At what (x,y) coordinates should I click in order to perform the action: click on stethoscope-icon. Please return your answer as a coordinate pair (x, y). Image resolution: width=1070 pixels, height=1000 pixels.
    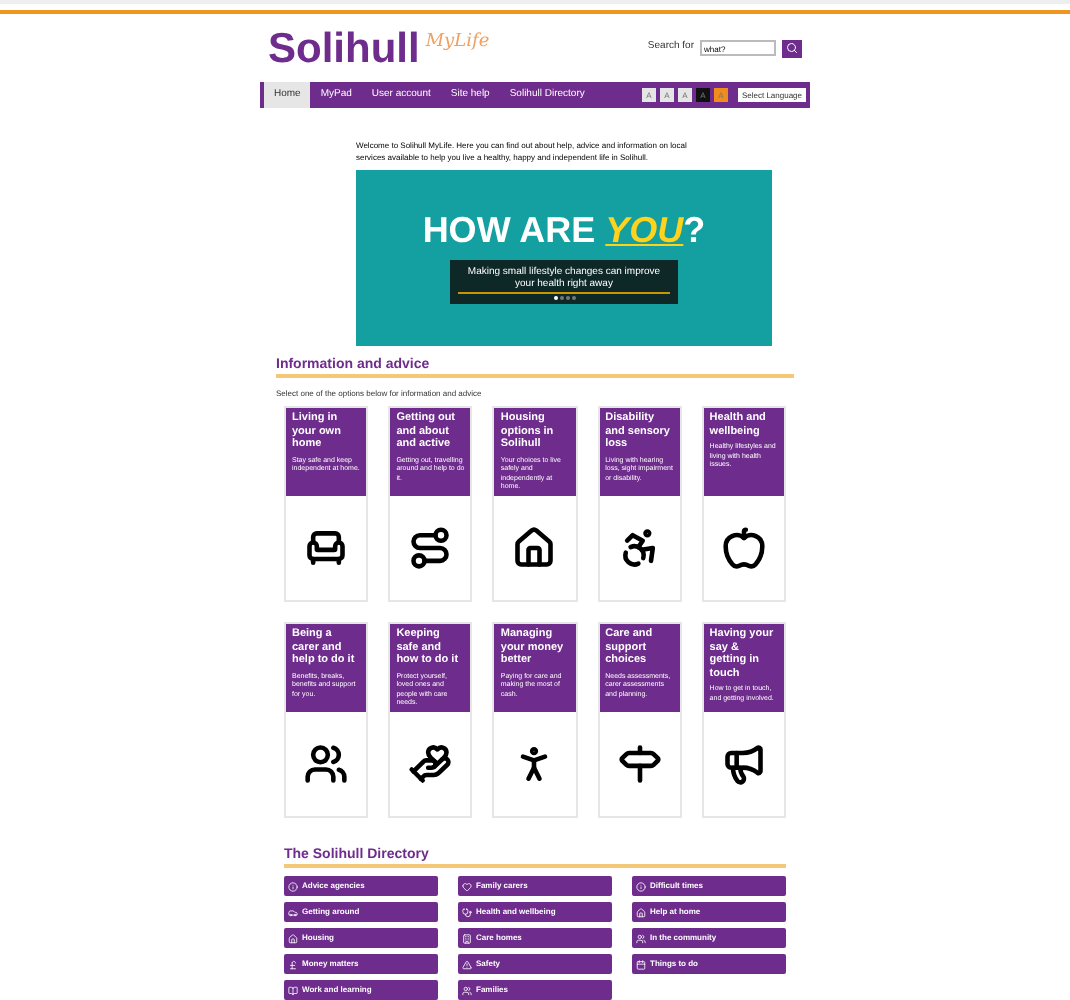
    Looking at the image, I should click on (467, 912).